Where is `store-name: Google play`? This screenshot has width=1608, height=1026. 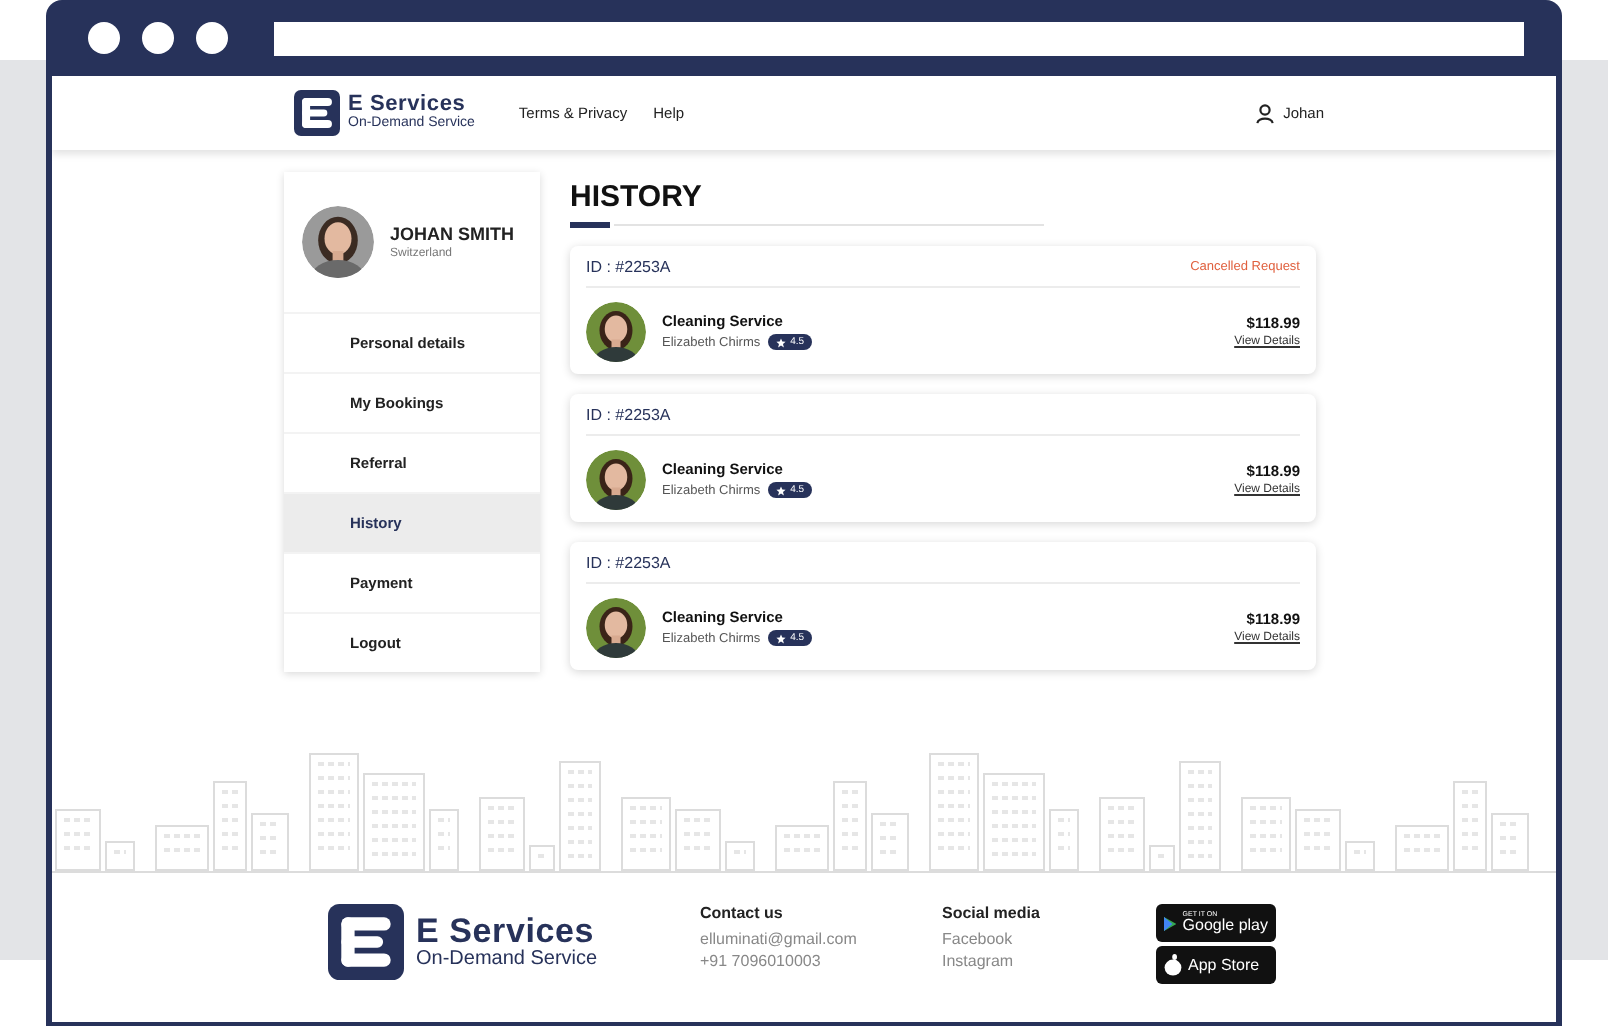 store-name: Google play is located at coordinates (1225, 926).